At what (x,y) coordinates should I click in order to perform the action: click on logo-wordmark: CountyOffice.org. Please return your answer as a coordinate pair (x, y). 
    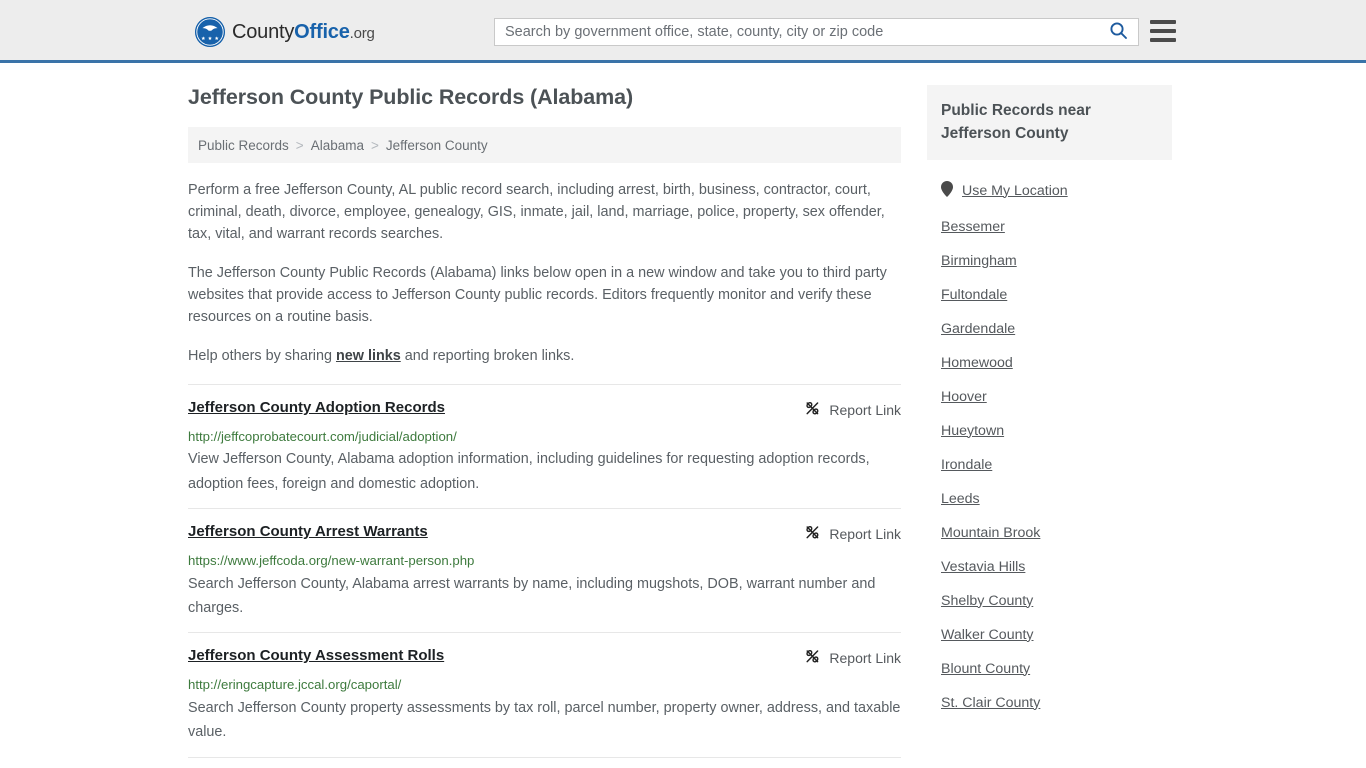
    Looking at the image, I should click on (303, 32).